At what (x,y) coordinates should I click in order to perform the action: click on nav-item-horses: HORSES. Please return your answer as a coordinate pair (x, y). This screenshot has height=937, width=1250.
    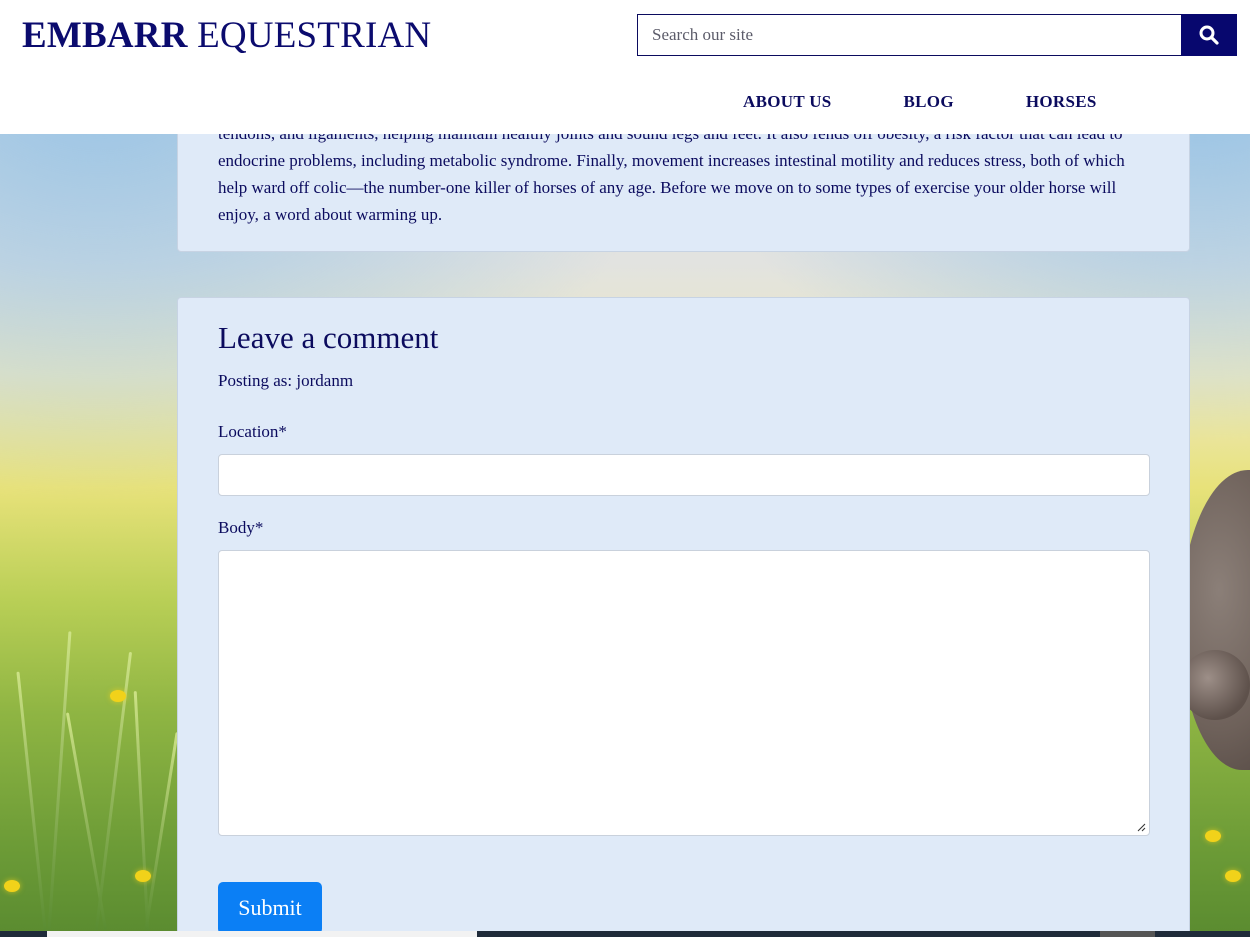
    Looking at the image, I should click on (1061, 102).